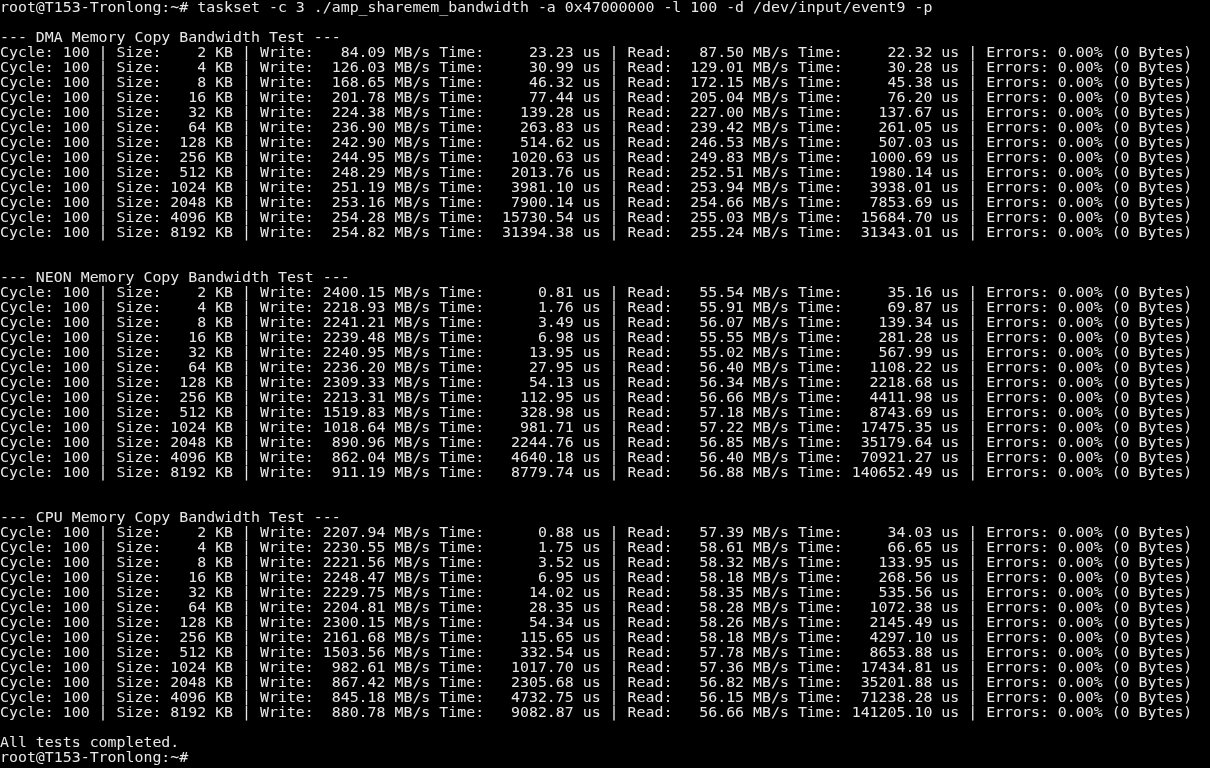 The image size is (1210, 768). Describe the element at coordinates (596, 607) in the screenshot. I see `result-line: Cycle: 100 | Size: 64 KB | Write: 2204.81 MB/s Time: 28.35 us | Read: 58.28 MB/s Time: 1072.38 us | Errors: 0.00% (0 Bytes)` at that location.